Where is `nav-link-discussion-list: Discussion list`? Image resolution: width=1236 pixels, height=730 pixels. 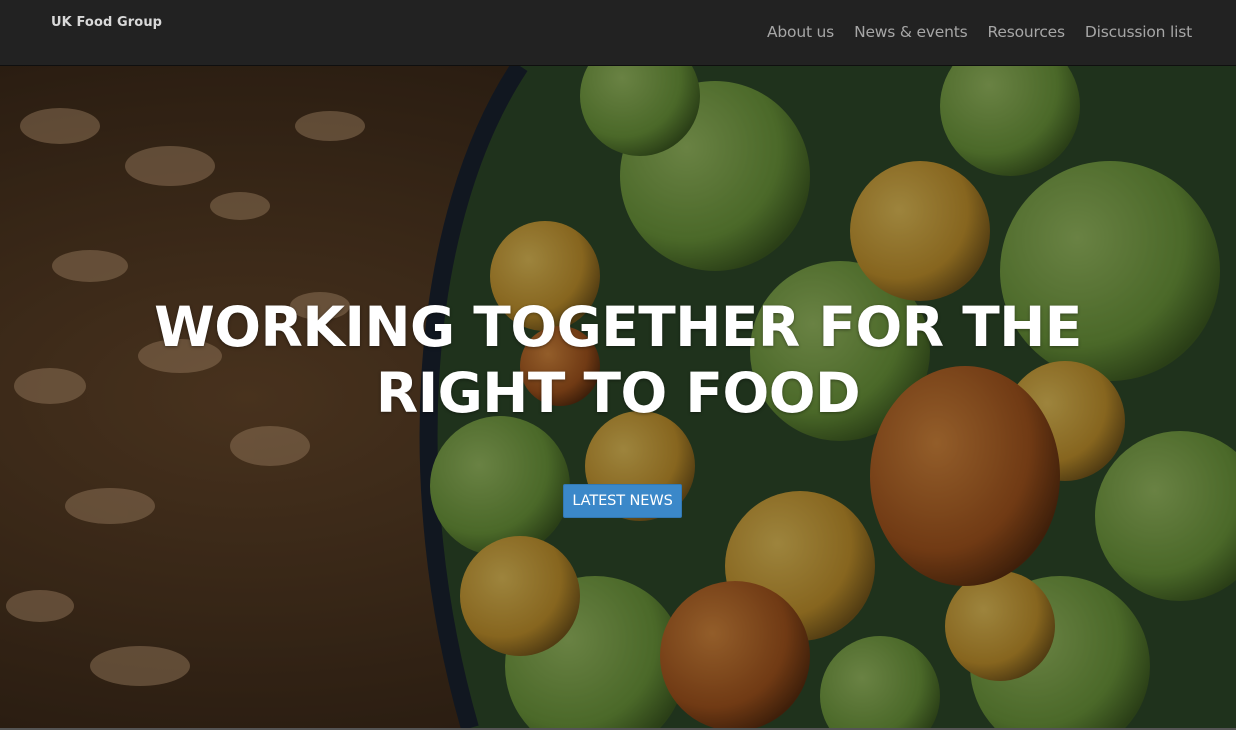 nav-link-discussion-list: Discussion list is located at coordinates (1138, 32).